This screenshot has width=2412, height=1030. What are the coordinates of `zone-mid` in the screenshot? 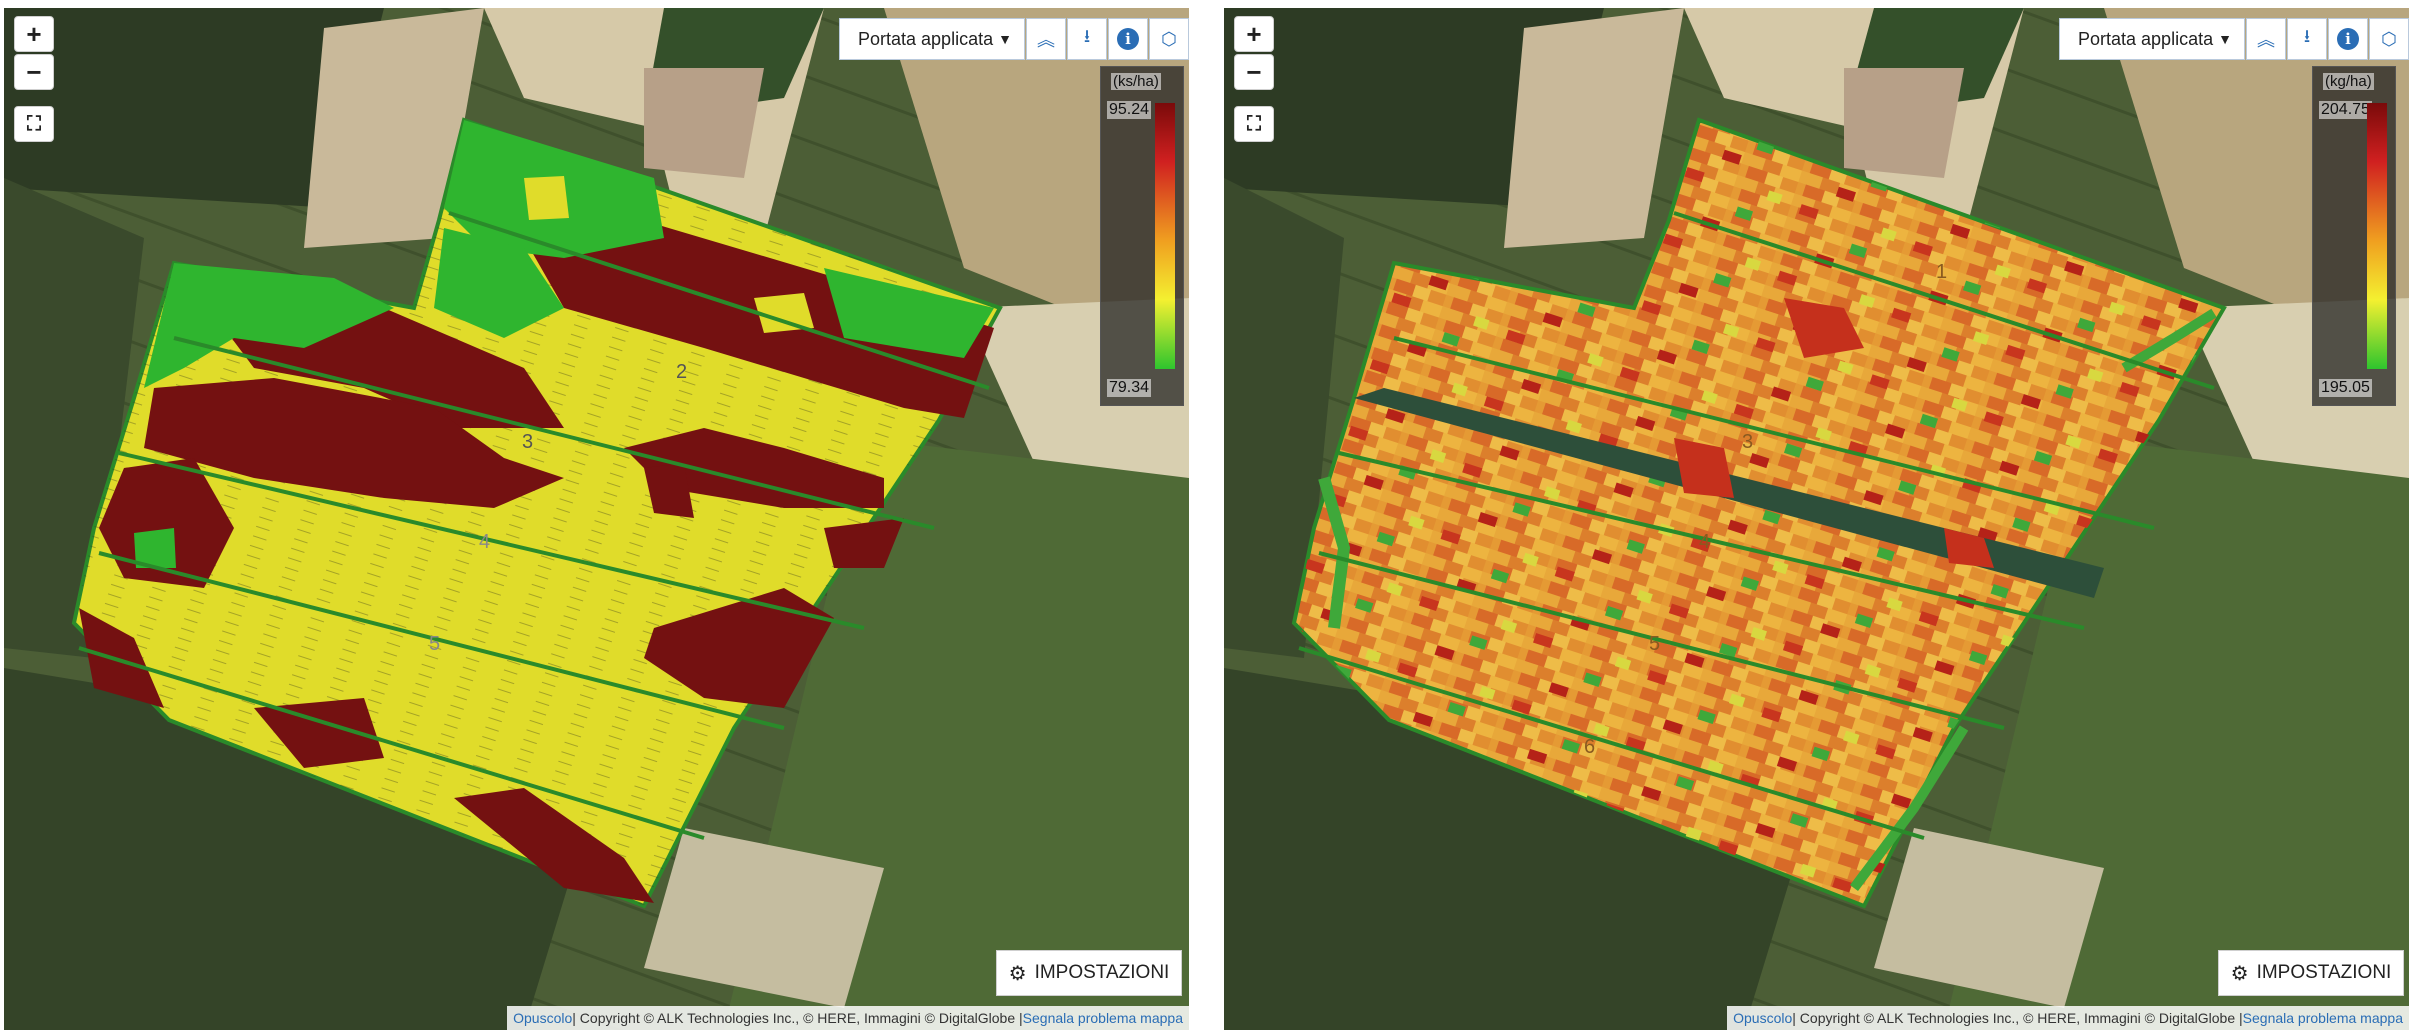 It's located at (546, 198).